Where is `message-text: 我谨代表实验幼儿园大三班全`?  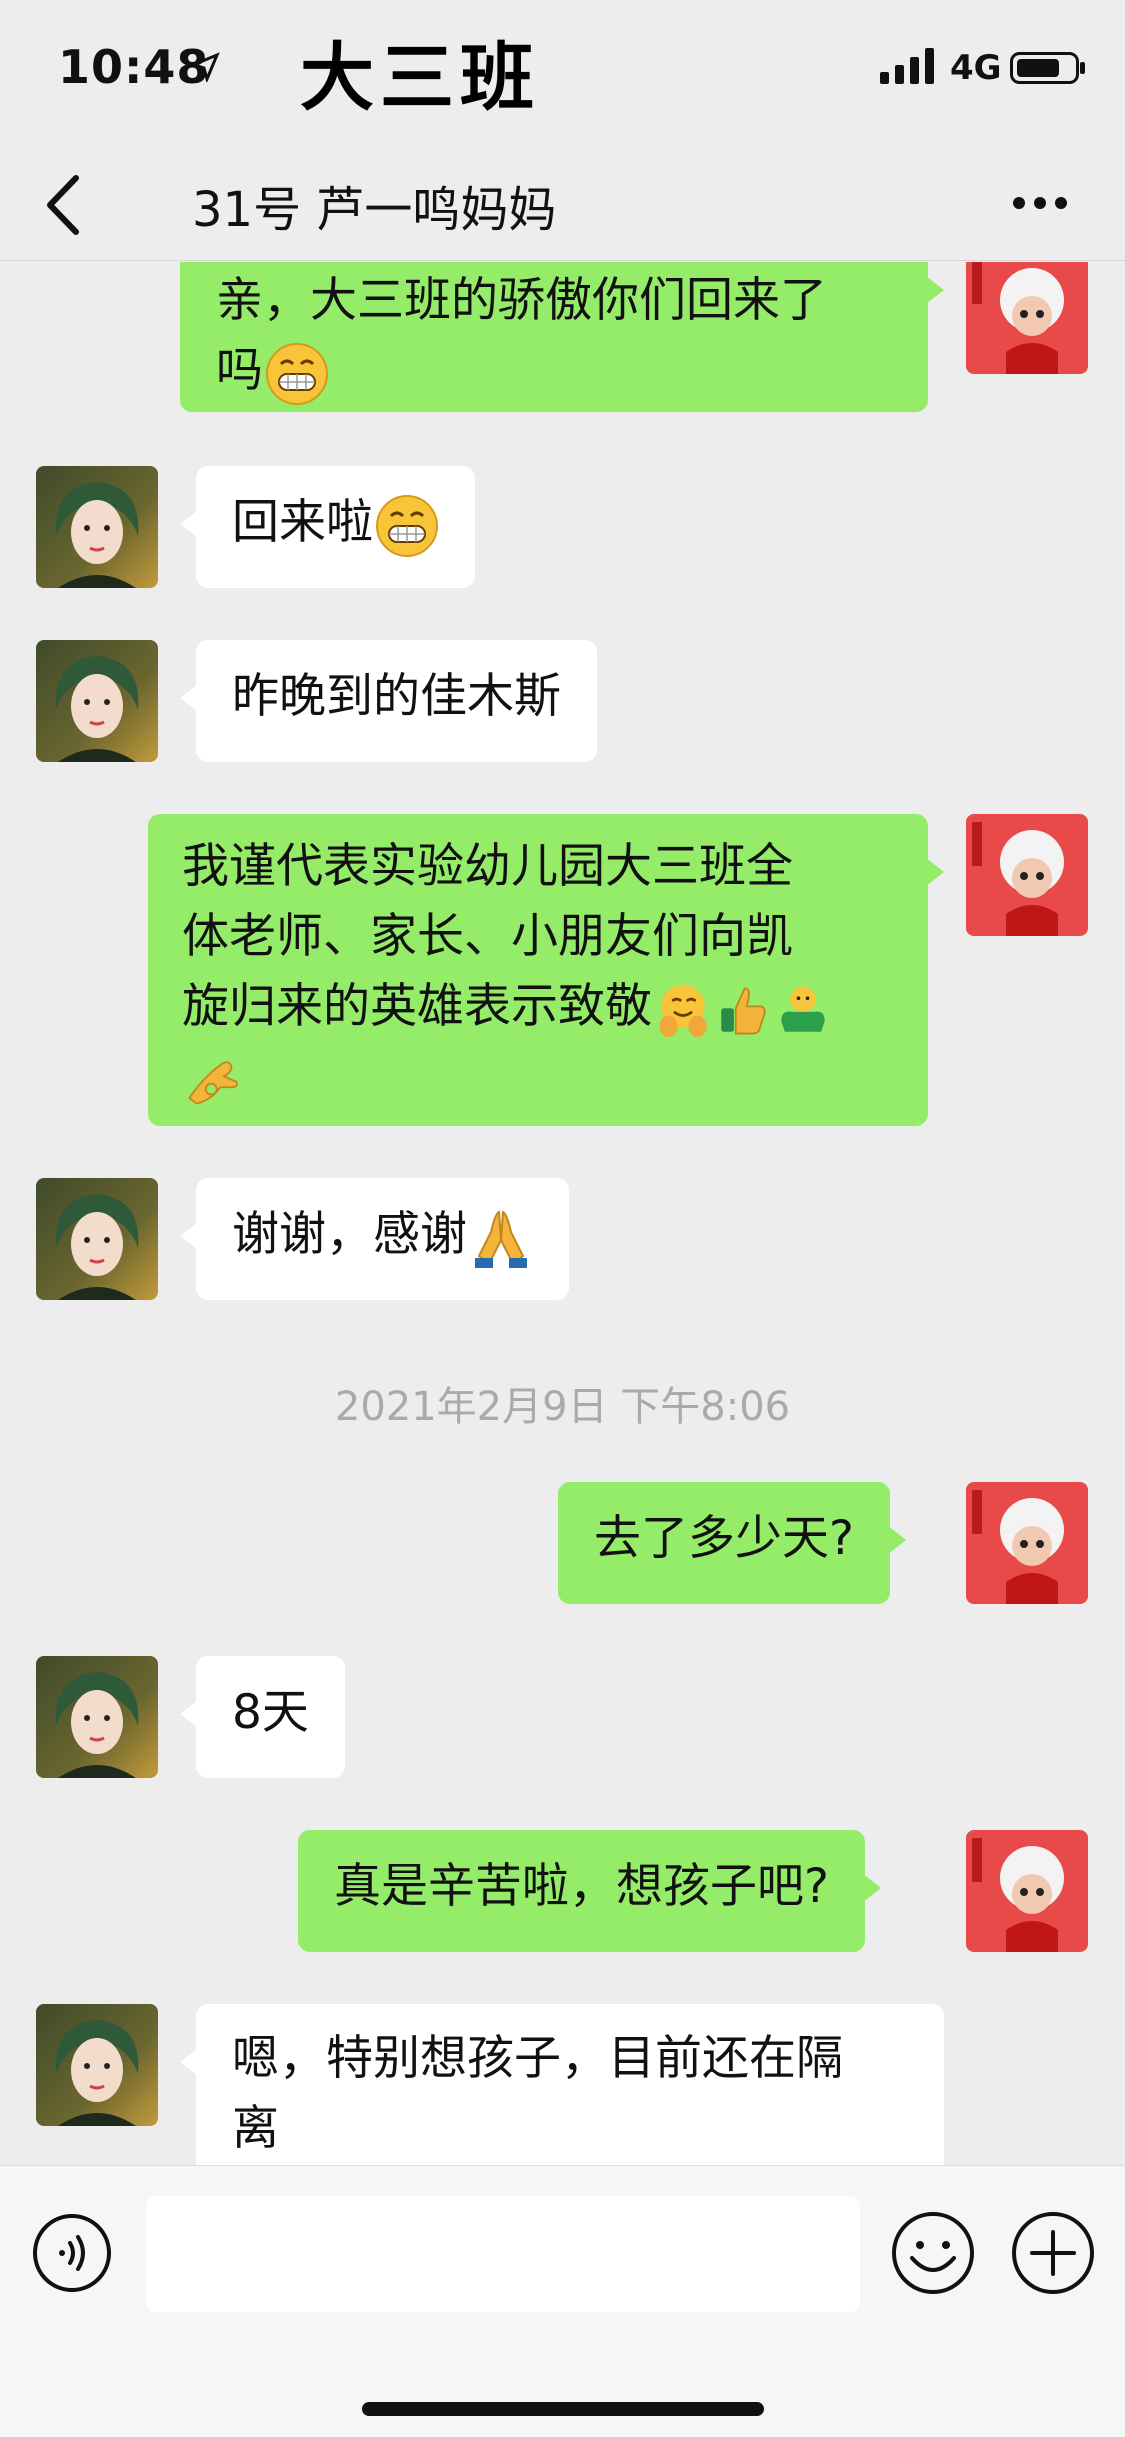 message-text: 我谨代表实验幼儿园大三班全 is located at coordinates (487, 866).